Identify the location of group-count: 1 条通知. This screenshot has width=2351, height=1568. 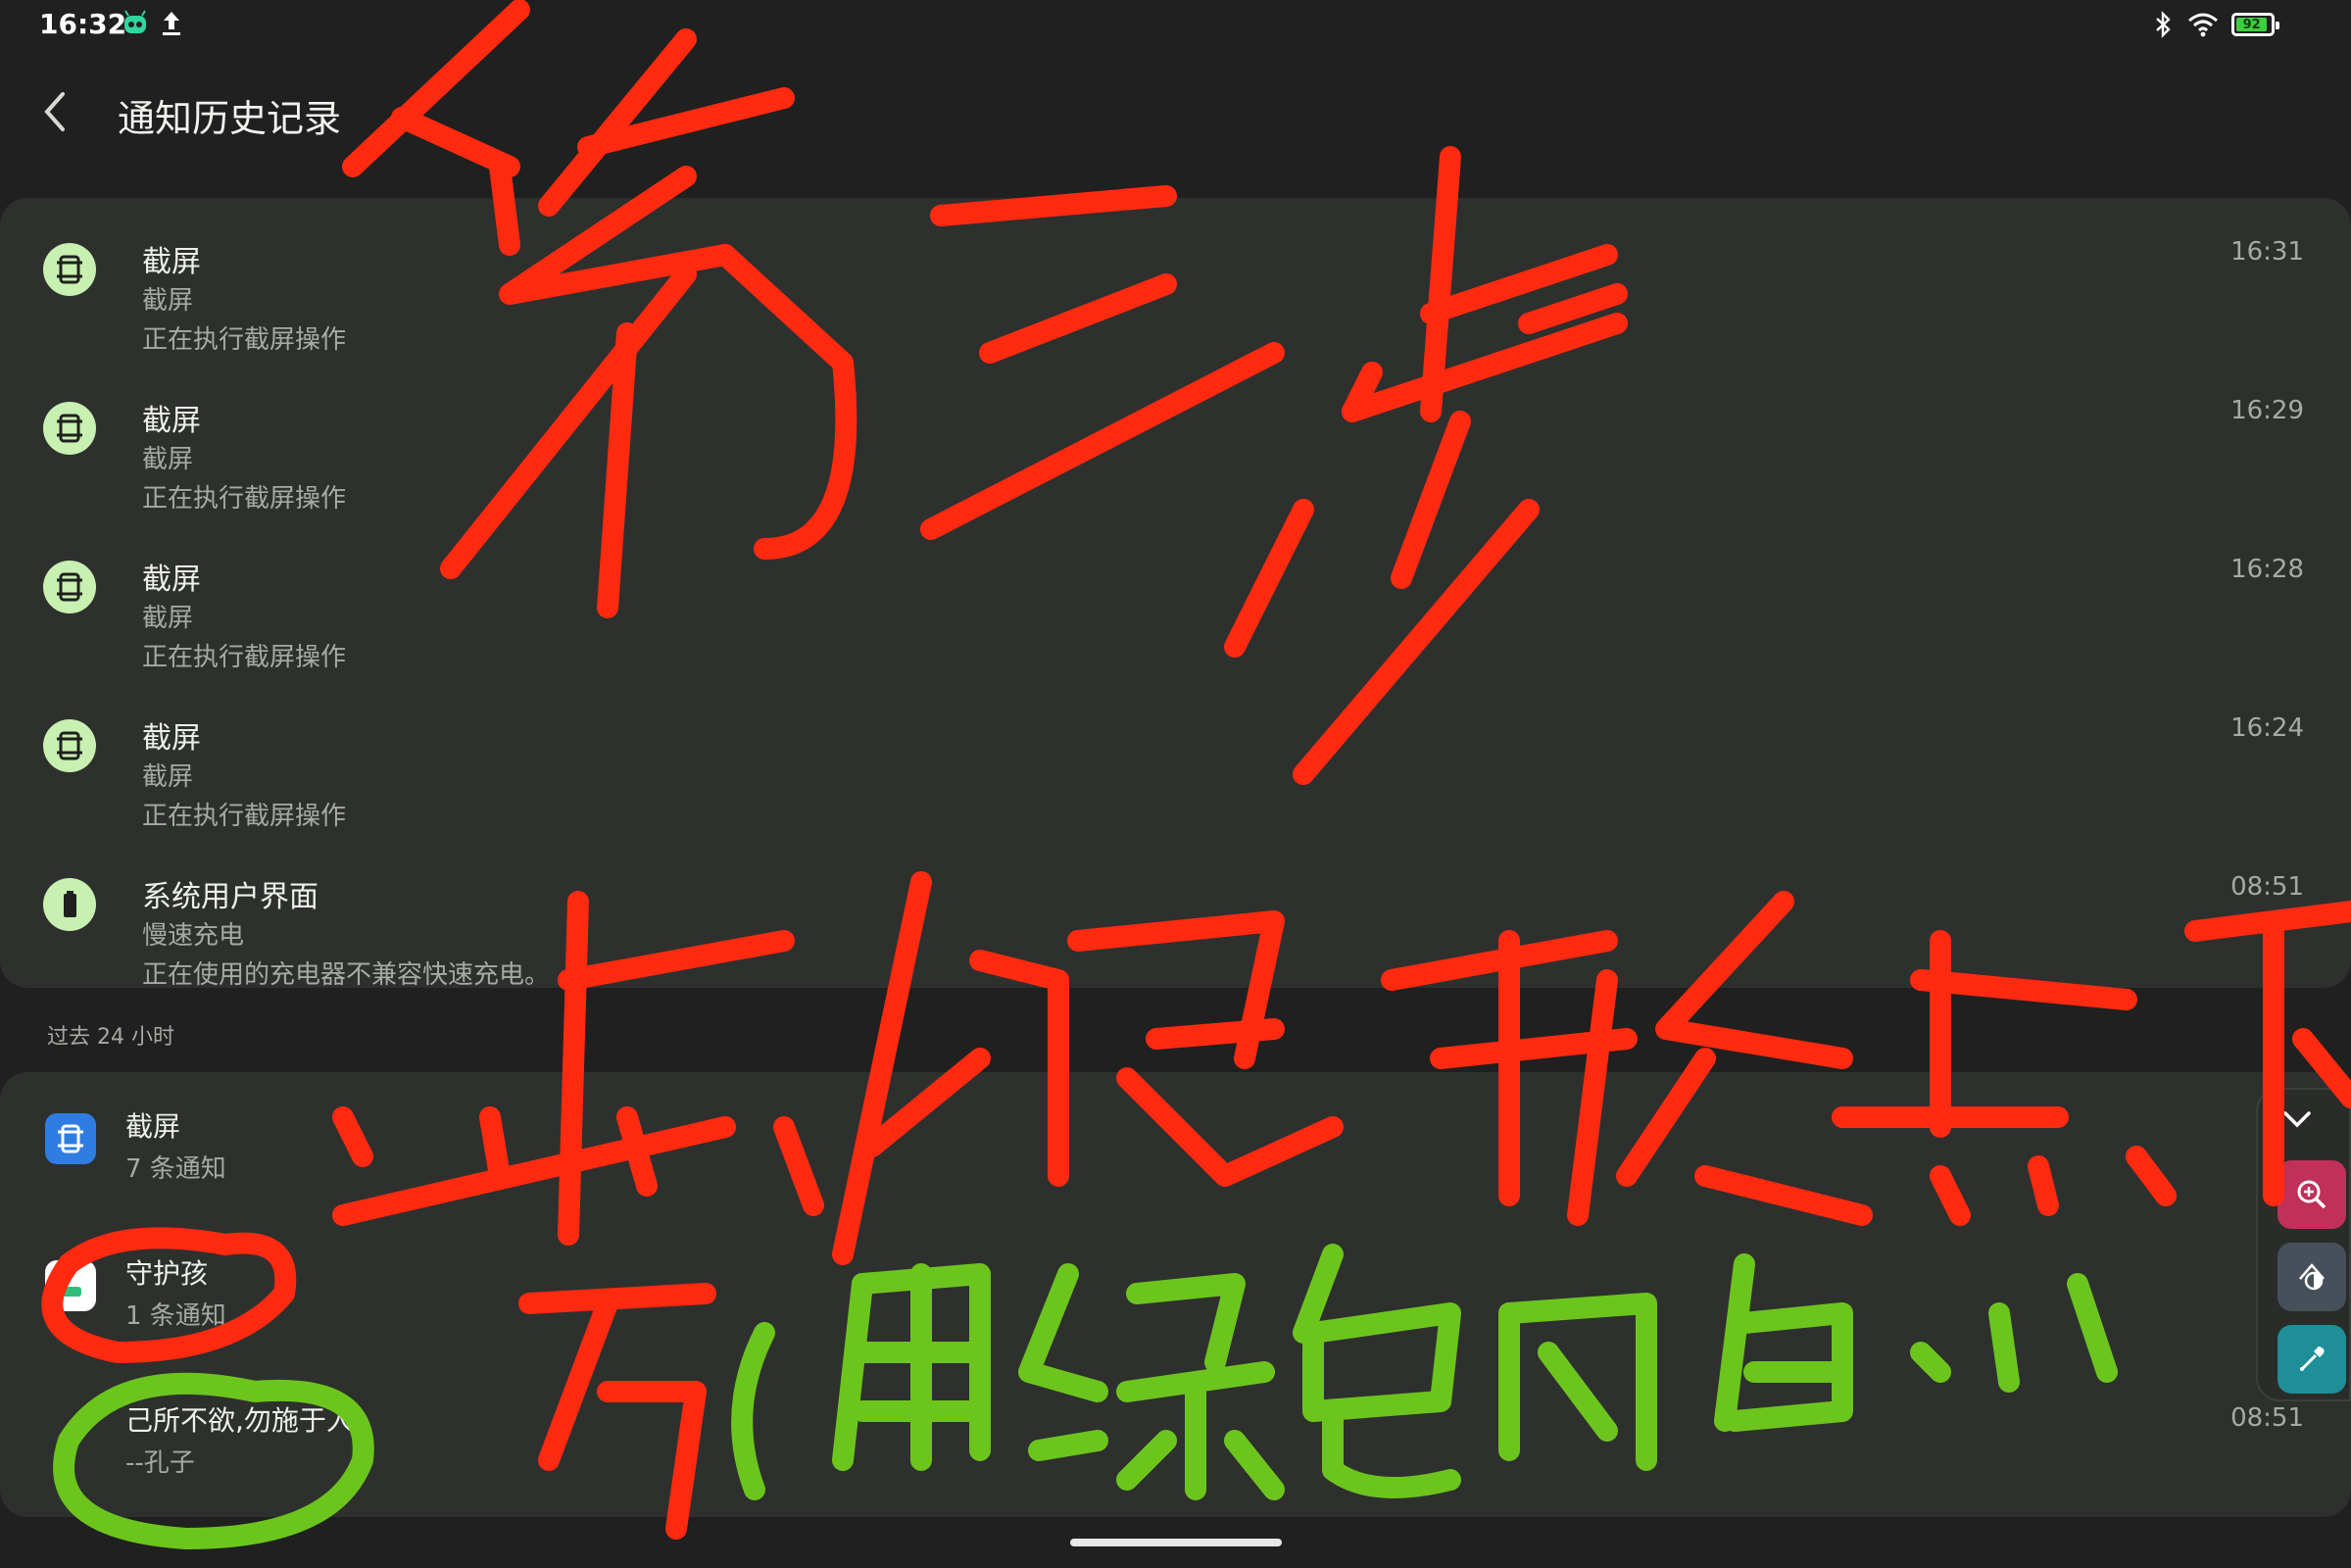
(175, 1316).